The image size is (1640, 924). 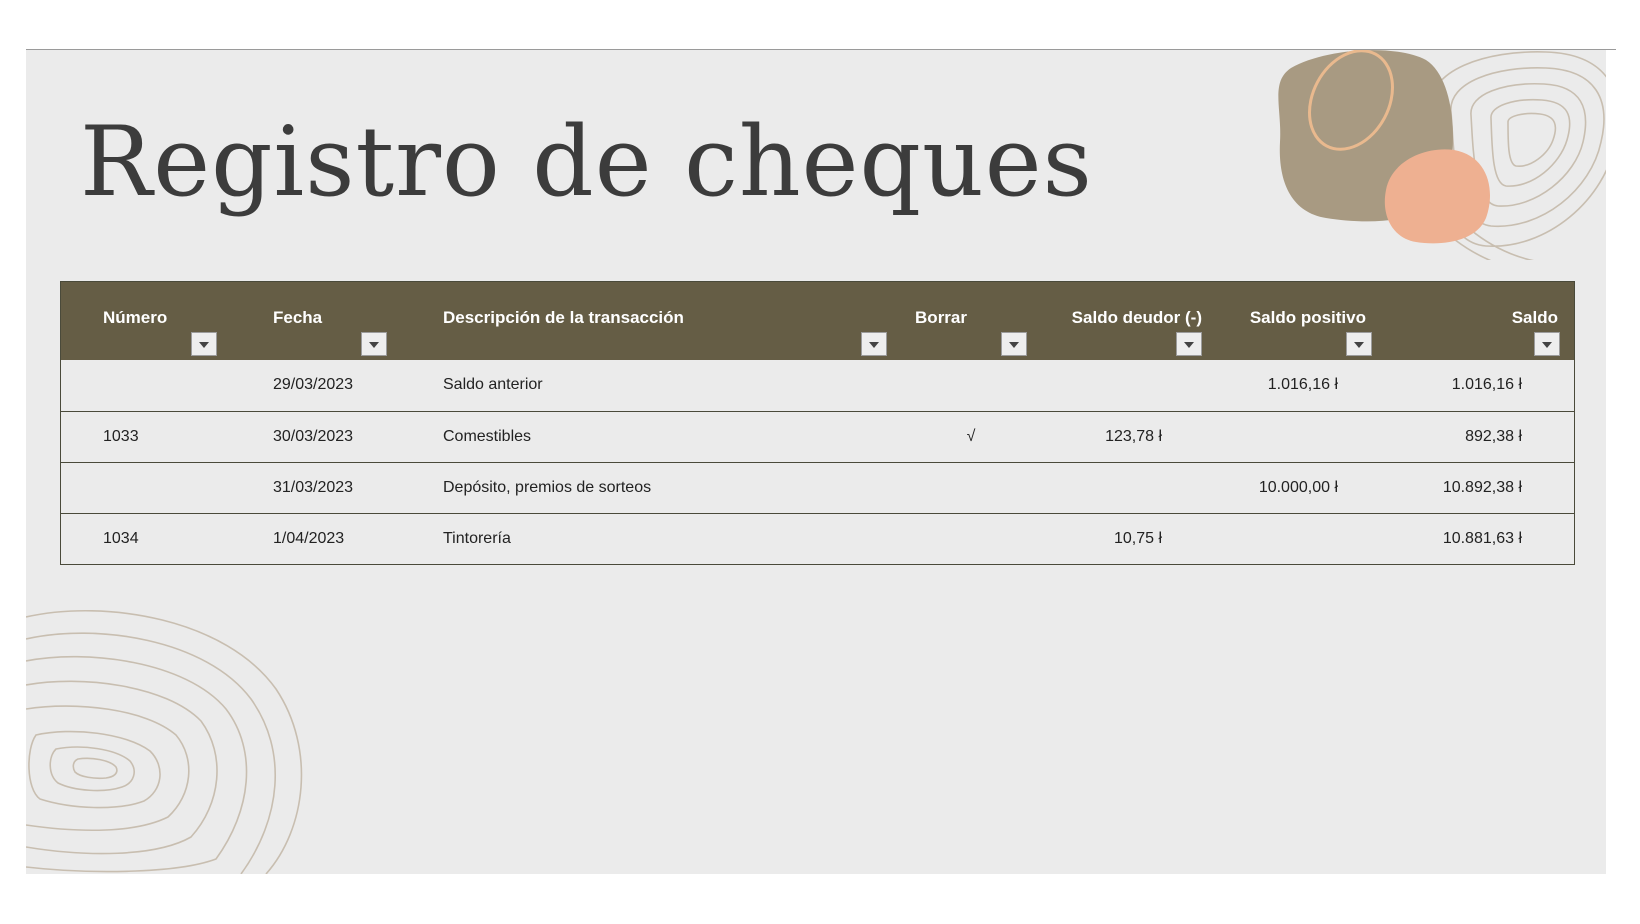 I want to click on decorative-stones-graphic, so click(x=1442, y=155).